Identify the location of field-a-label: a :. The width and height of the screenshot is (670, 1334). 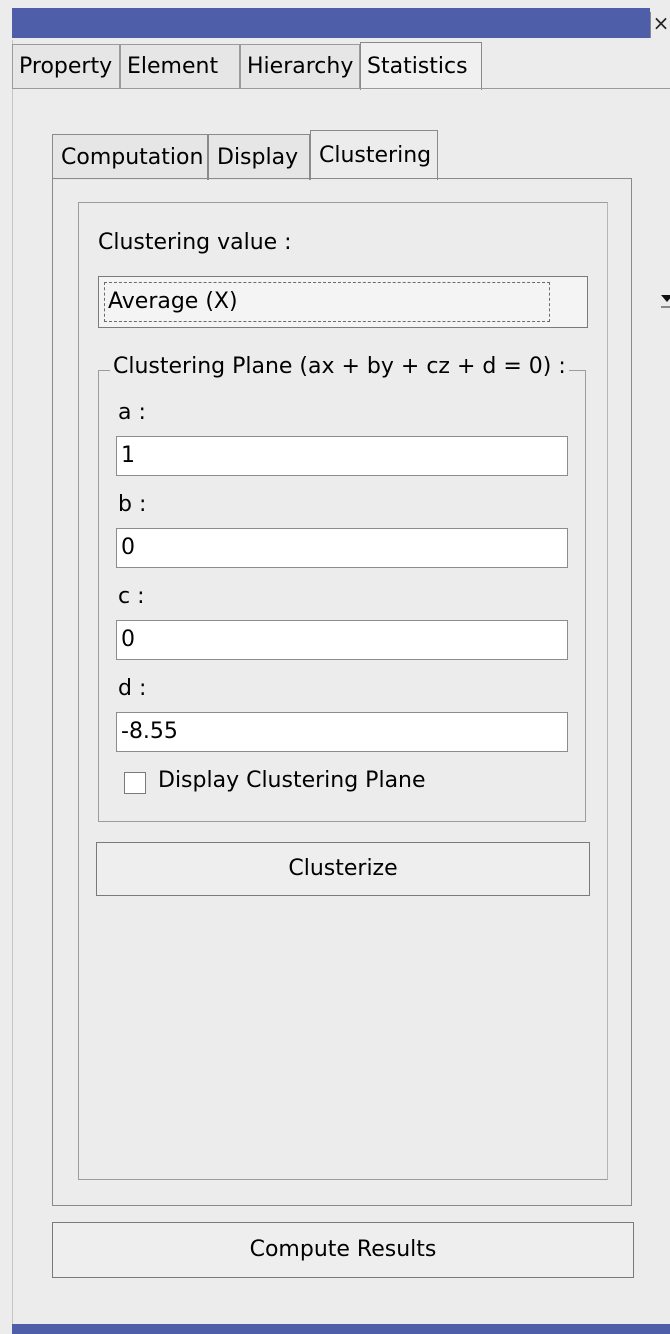
(132, 412).